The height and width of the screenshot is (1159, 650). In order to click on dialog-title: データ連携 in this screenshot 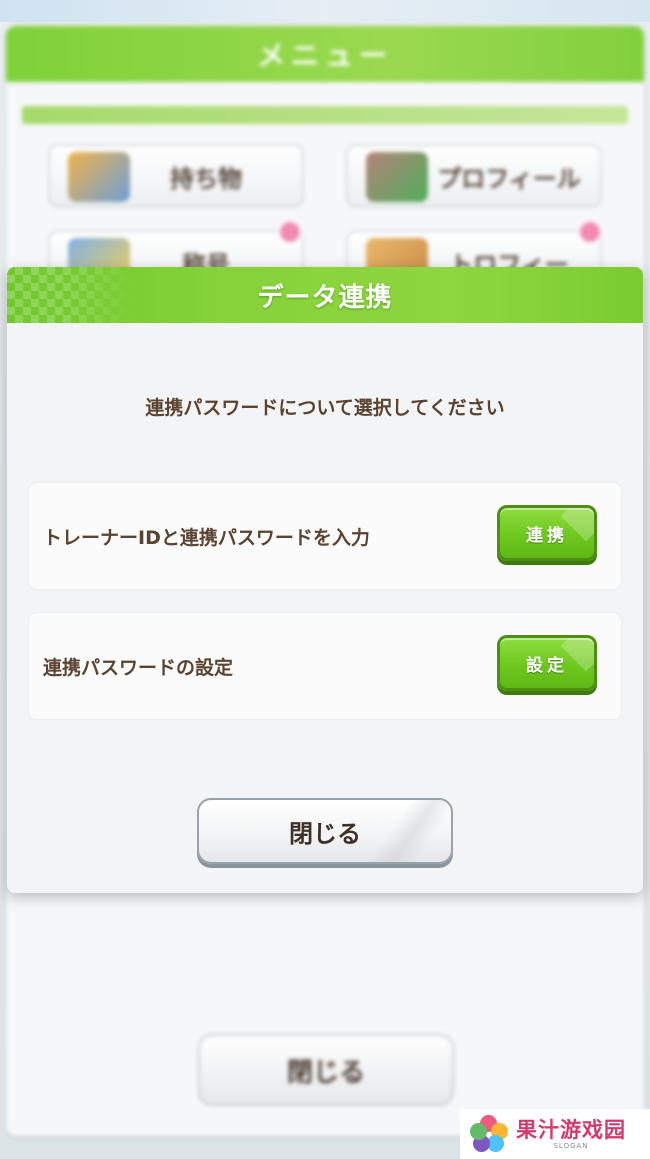, I will do `click(325, 297)`.